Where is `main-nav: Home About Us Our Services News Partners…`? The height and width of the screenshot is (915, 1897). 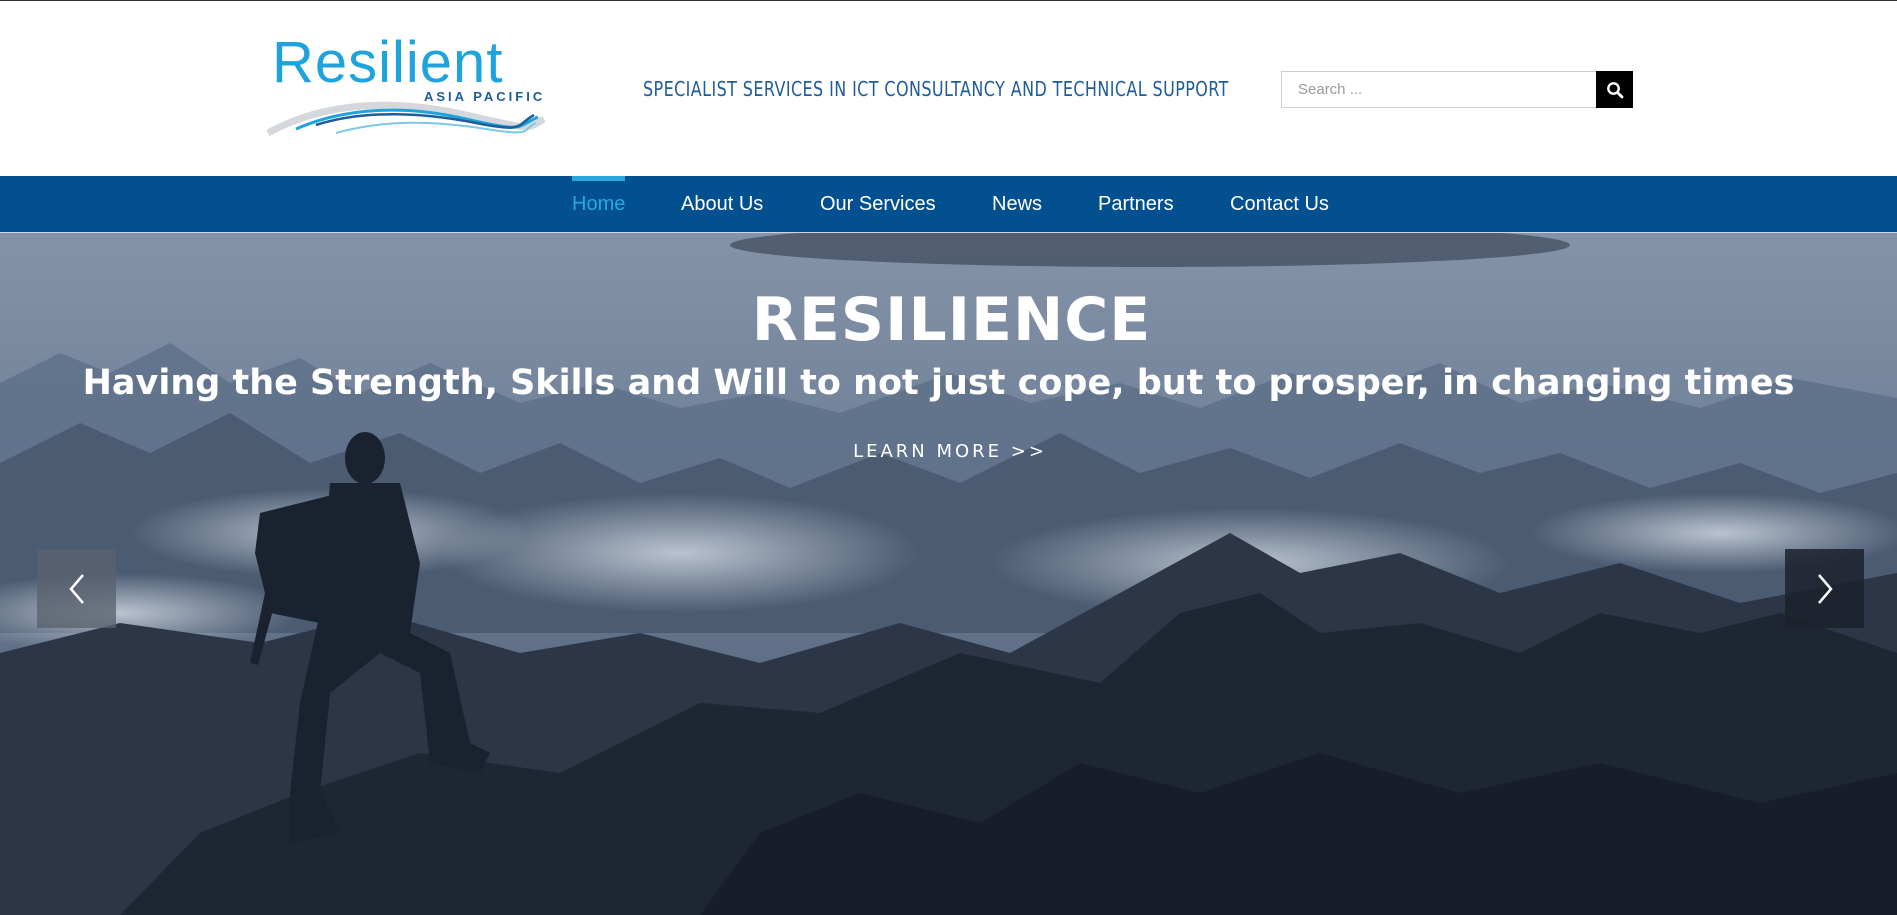 main-nav: Home About Us Our Services News Partners… is located at coordinates (948, 204).